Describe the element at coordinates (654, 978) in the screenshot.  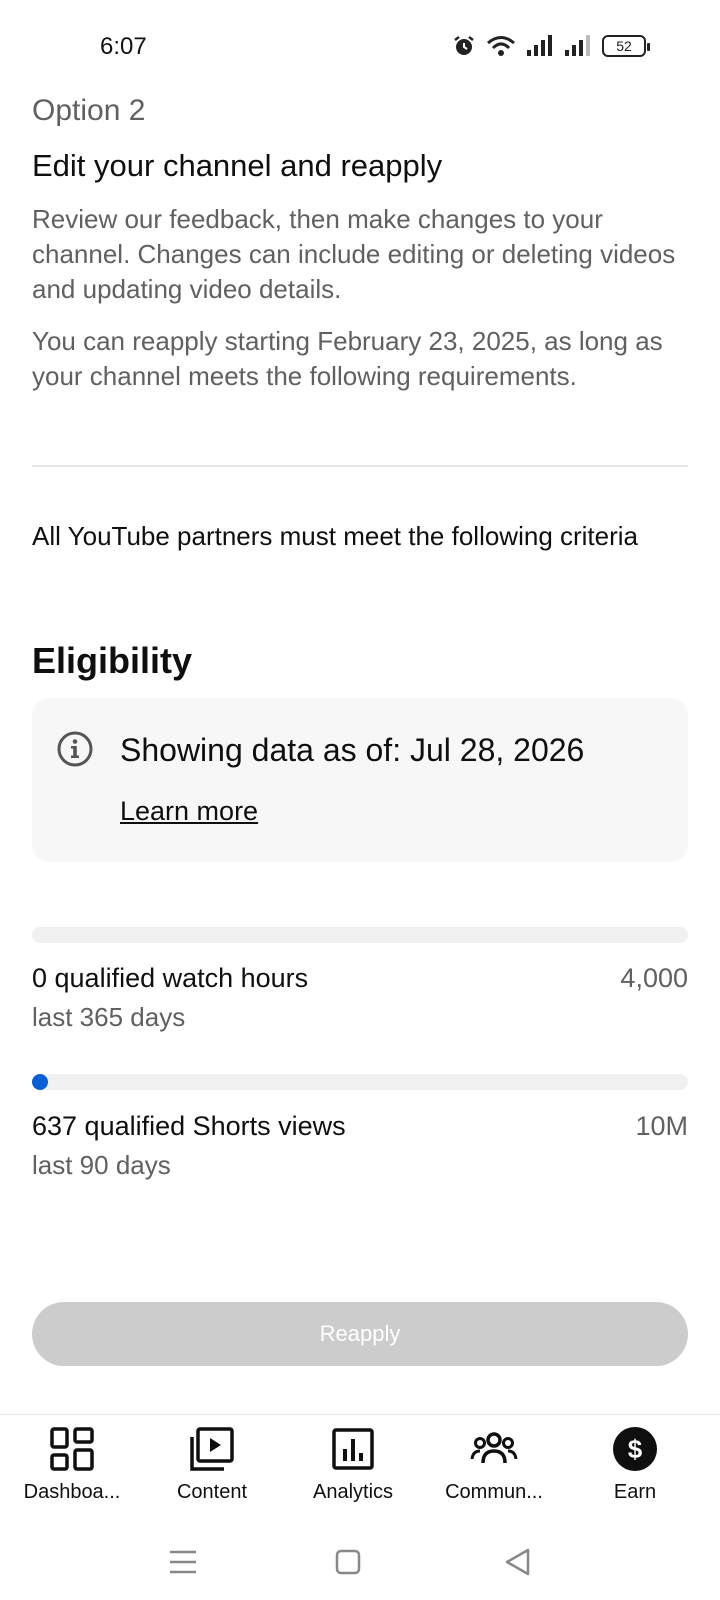
I see `watch-hours-target: 4,000` at that location.